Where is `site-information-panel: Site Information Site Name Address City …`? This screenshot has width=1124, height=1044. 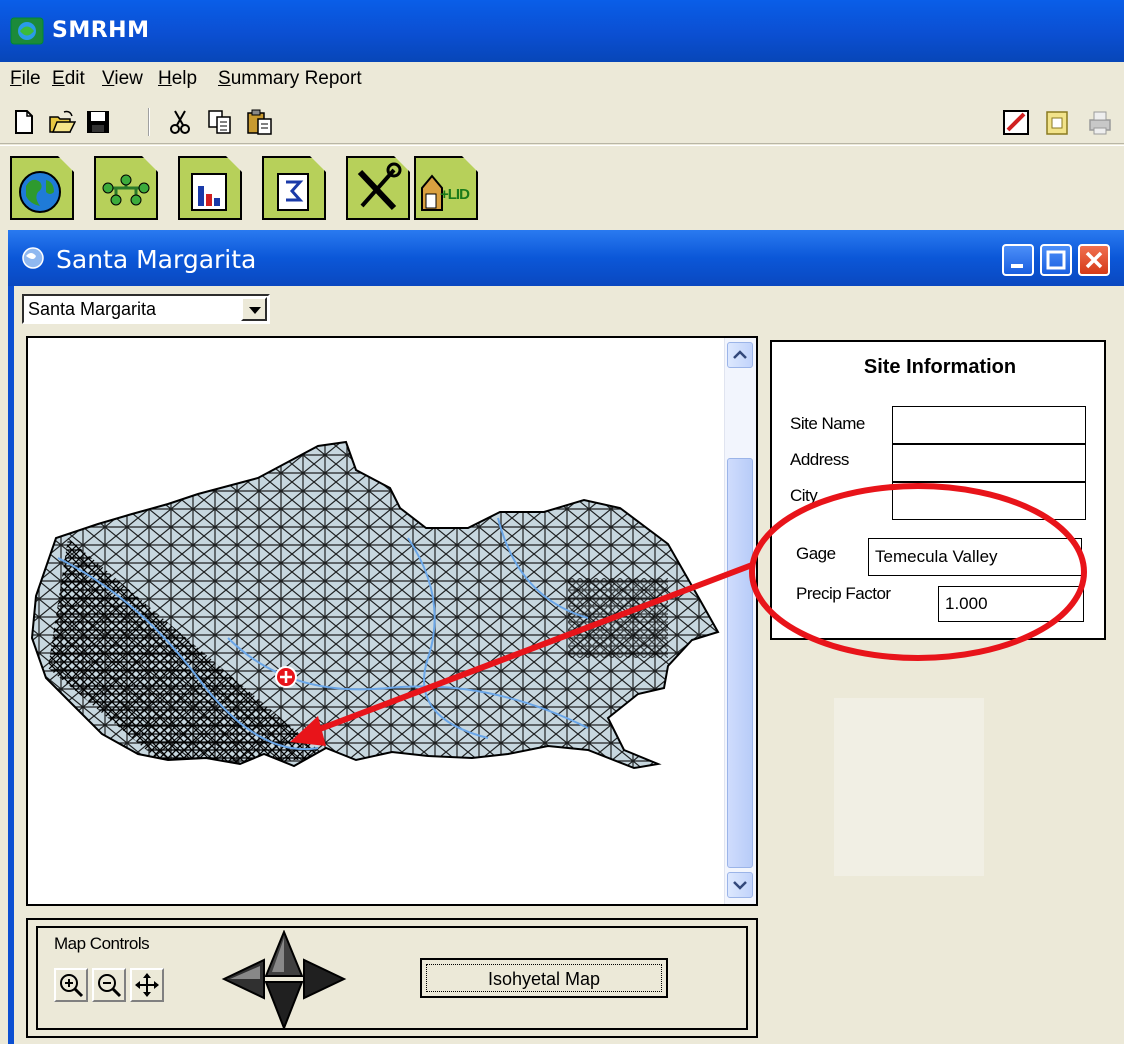 site-information-panel: Site Information Site Name Address City … is located at coordinates (938, 490).